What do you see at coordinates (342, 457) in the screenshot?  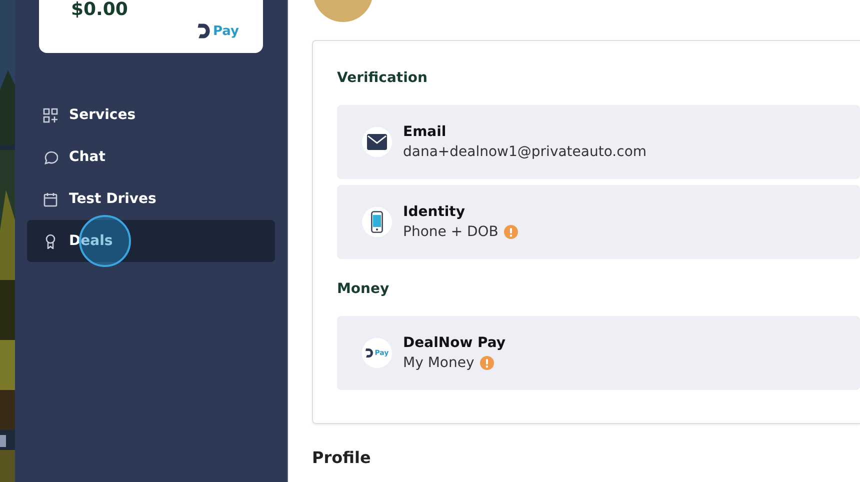 I see `section-heading: Profile` at bounding box center [342, 457].